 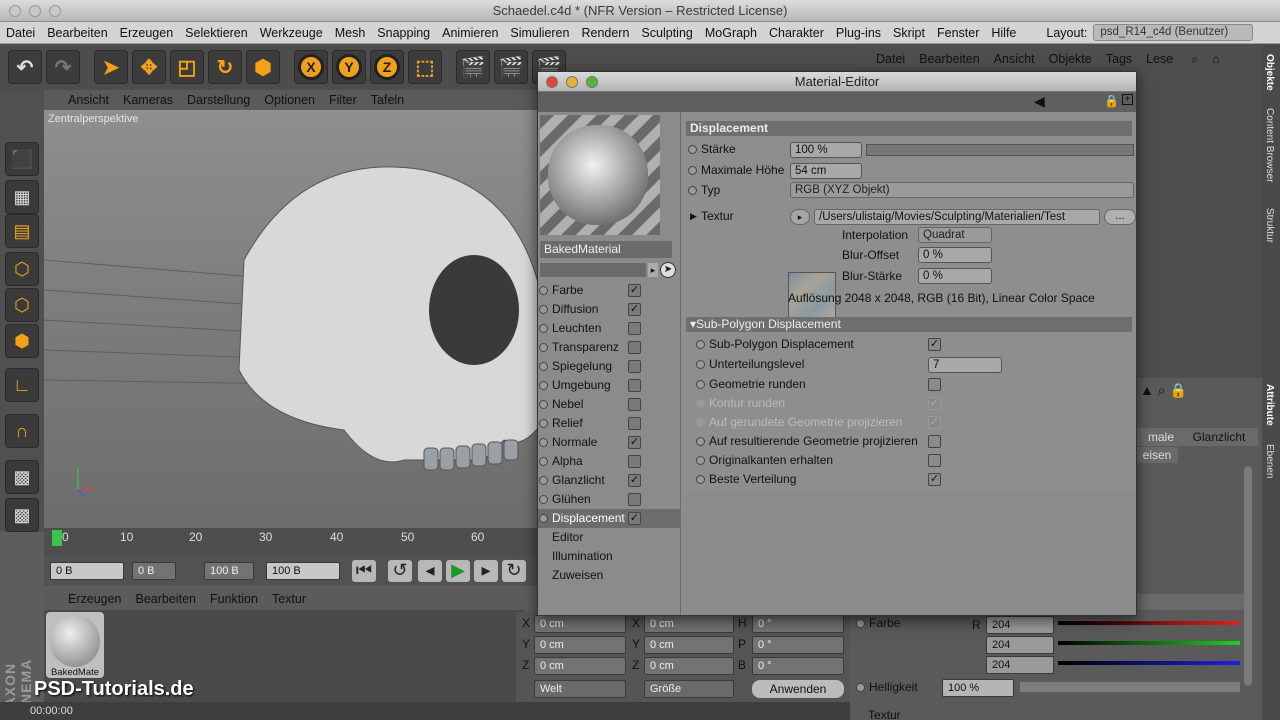 I want to click on model-mode-button: ⬛, so click(x=22, y=159).